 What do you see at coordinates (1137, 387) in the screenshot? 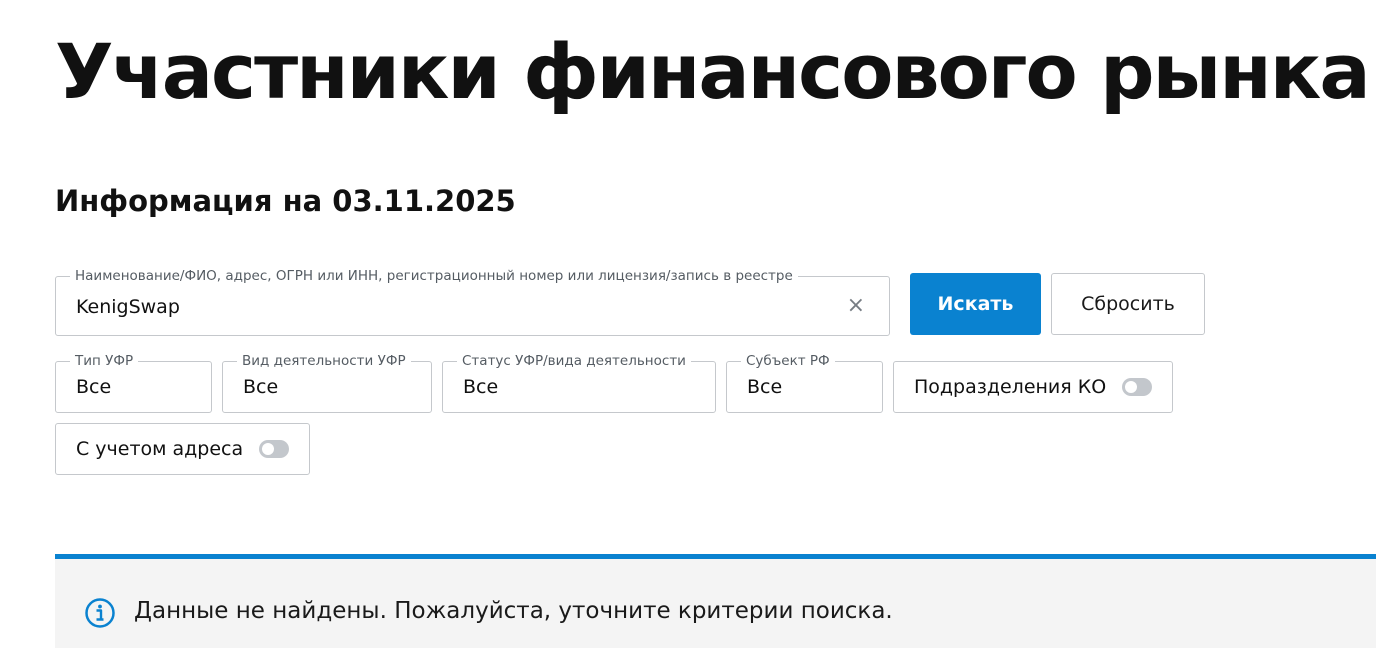
I see `subdivisions-toggle-switch` at bounding box center [1137, 387].